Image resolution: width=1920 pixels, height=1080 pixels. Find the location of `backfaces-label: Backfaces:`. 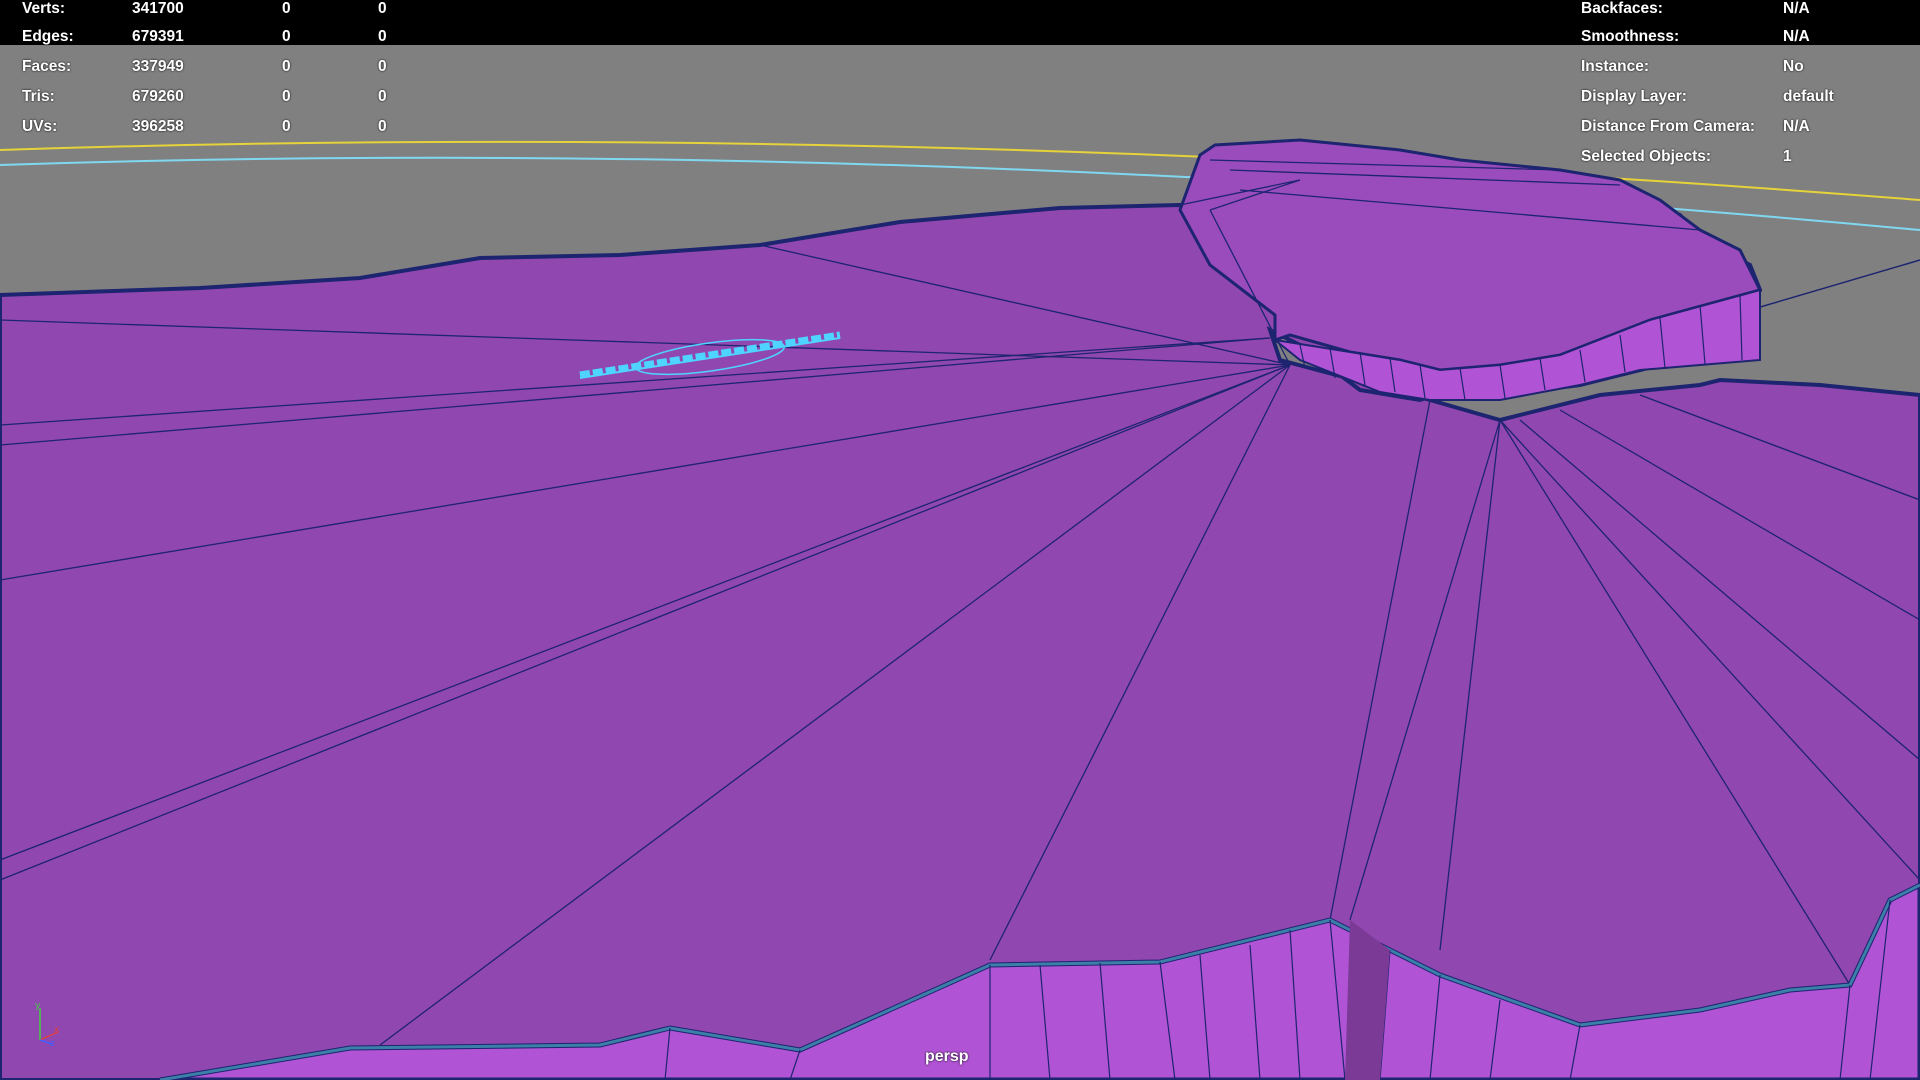

backfaces-label: Backfaces: is located at coordinates (1622, 8).